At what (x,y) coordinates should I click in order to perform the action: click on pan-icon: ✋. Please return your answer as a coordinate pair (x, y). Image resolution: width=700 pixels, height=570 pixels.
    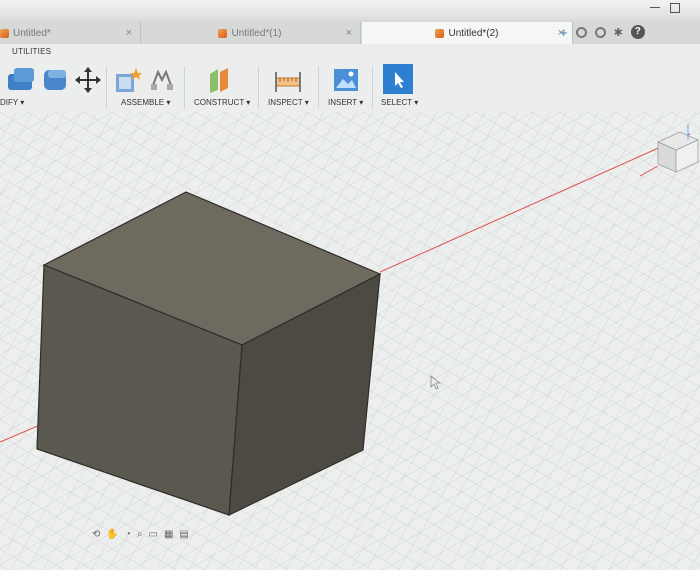
    Looking at the image, I should click on (112, 534).